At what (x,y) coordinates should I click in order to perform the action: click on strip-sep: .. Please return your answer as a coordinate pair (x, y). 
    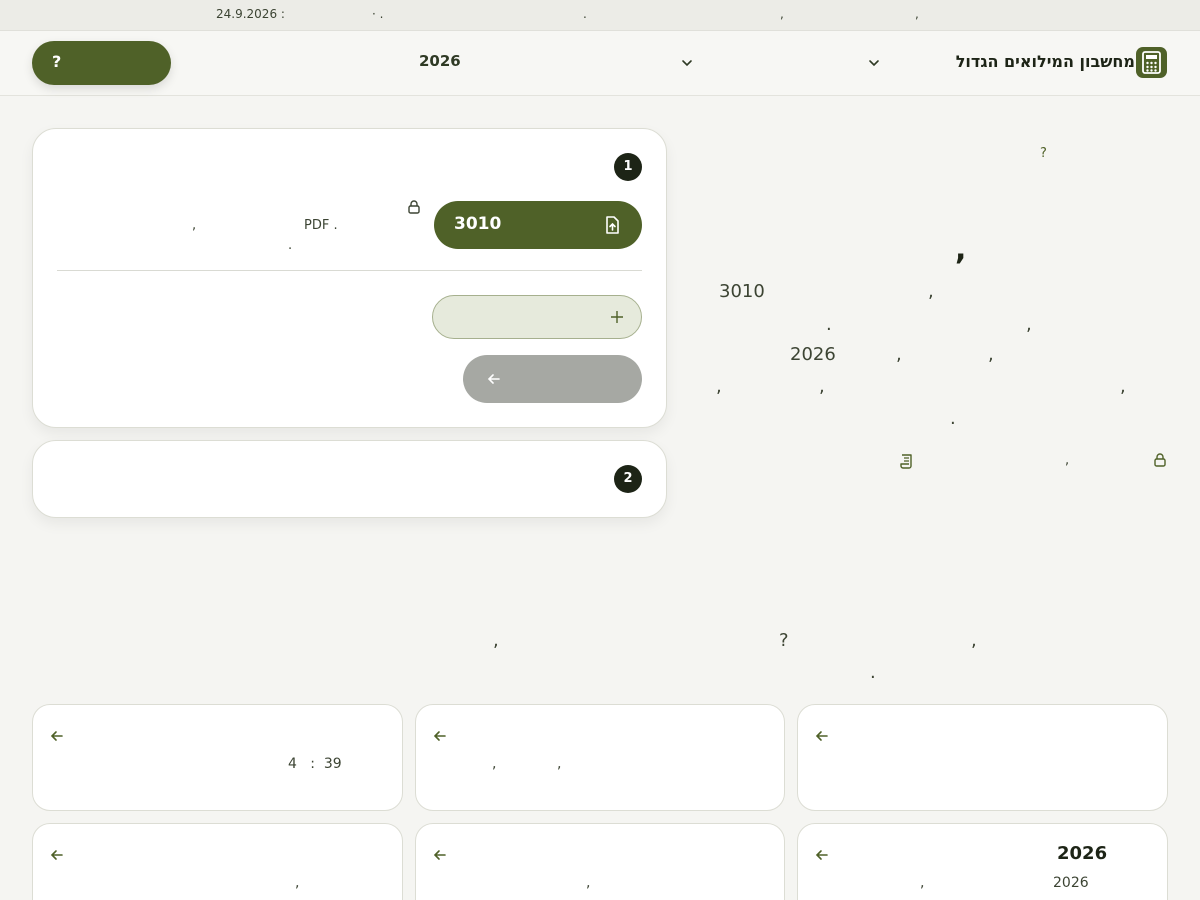
    Looking at the image, I should click on (585, 14).